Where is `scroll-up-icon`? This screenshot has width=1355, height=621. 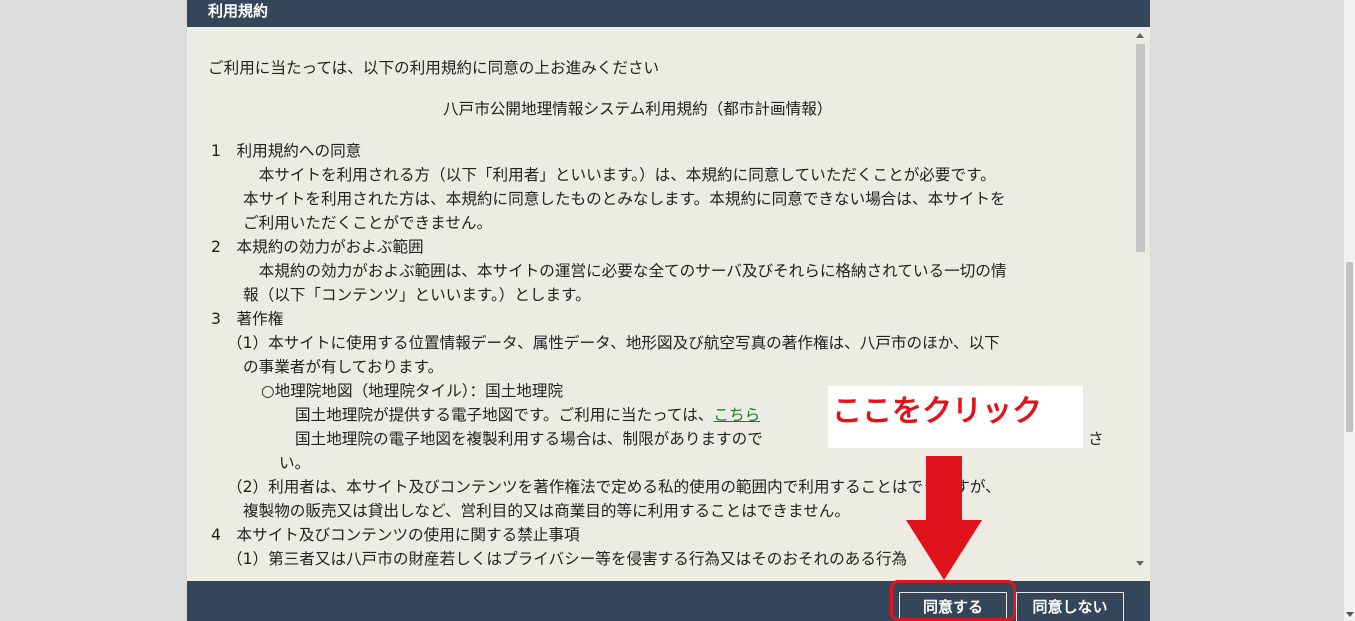 scroll-up-icon is located at coordinates (1140, 35).